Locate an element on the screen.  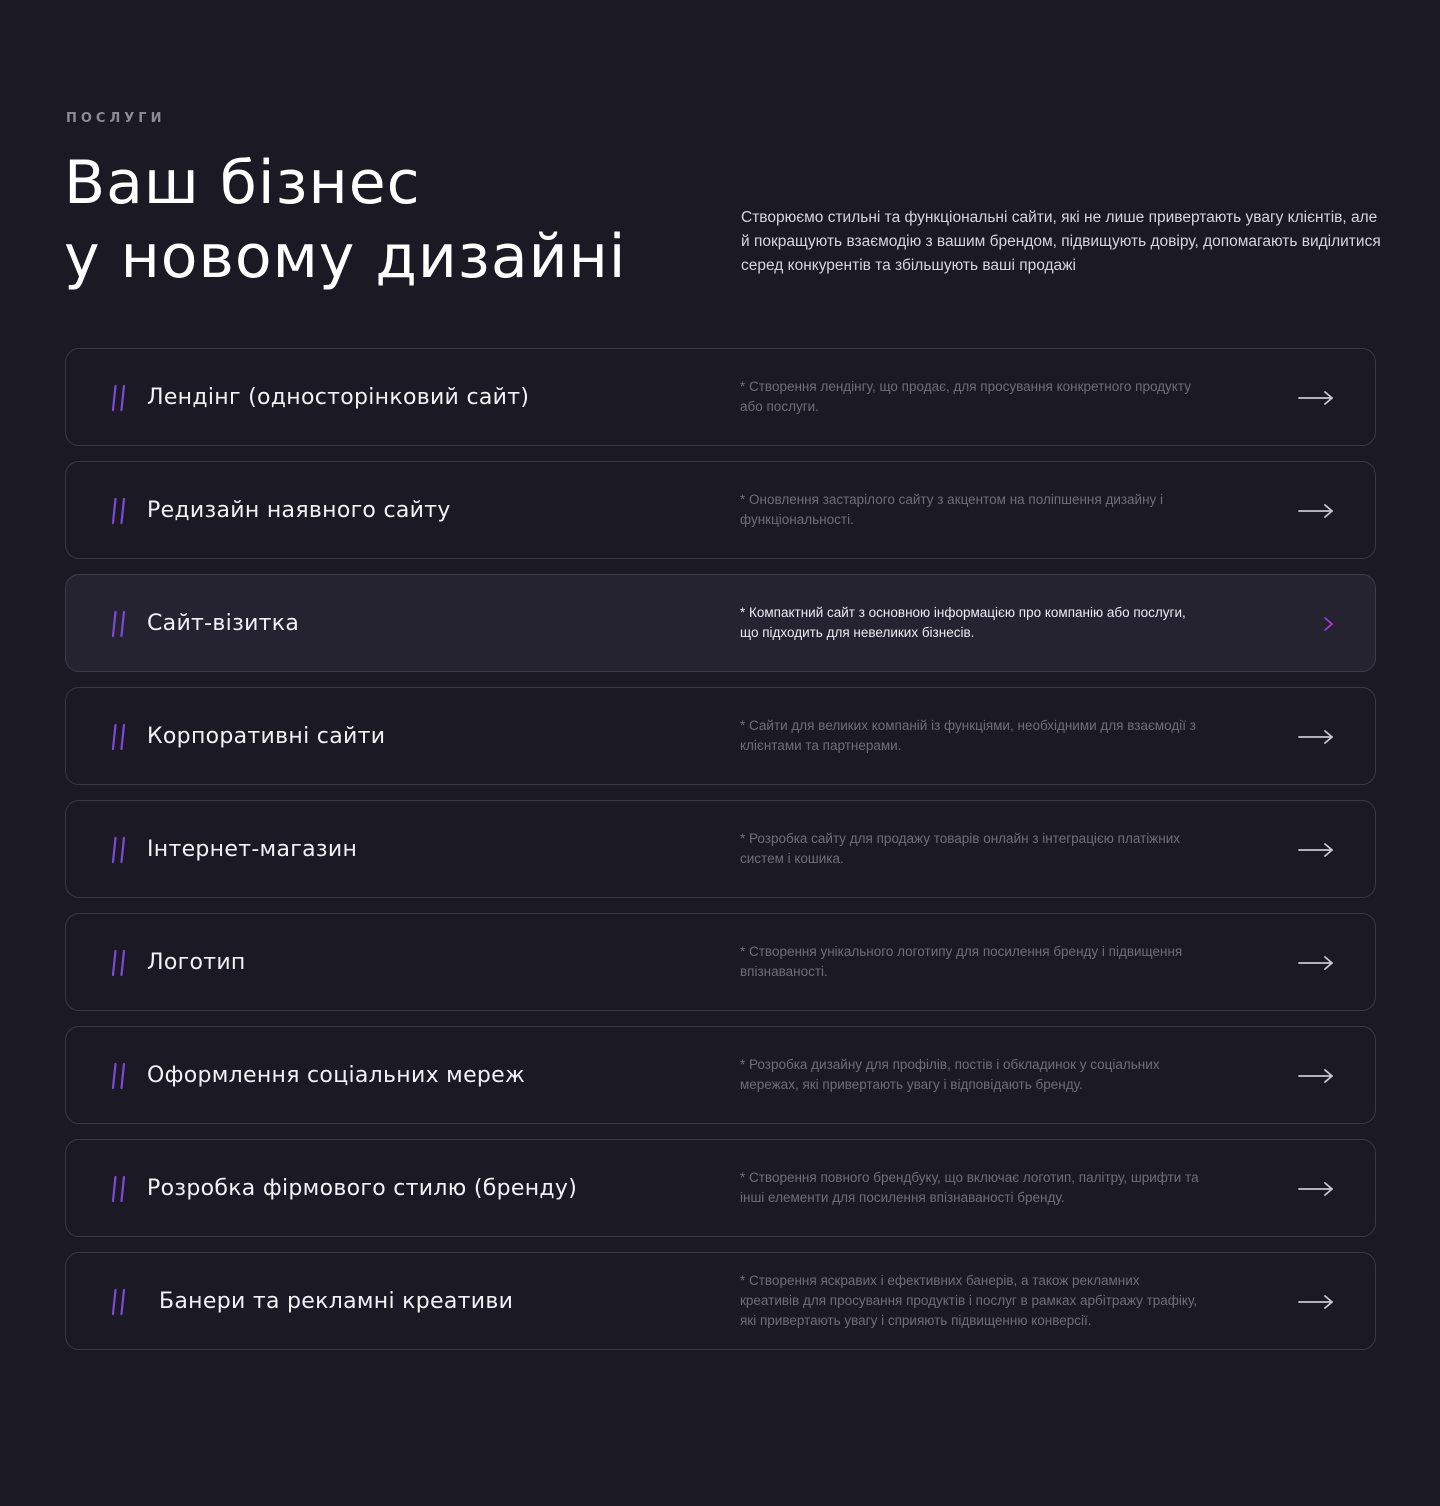
section-title-line-1: Ваш бізнес is located at coordinates (242, 183).